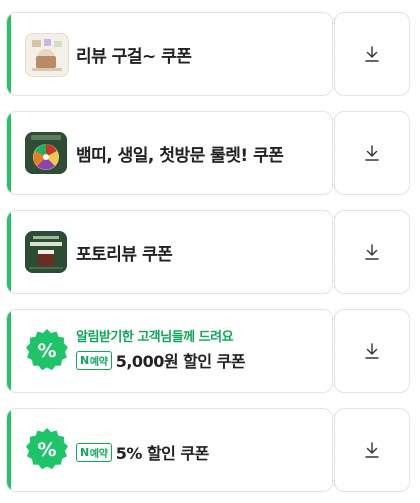 The width and height of the screenshot is (420, 503). I want to click on coupon-body: 포토리뷰 쿠폰, so click(169, 252).